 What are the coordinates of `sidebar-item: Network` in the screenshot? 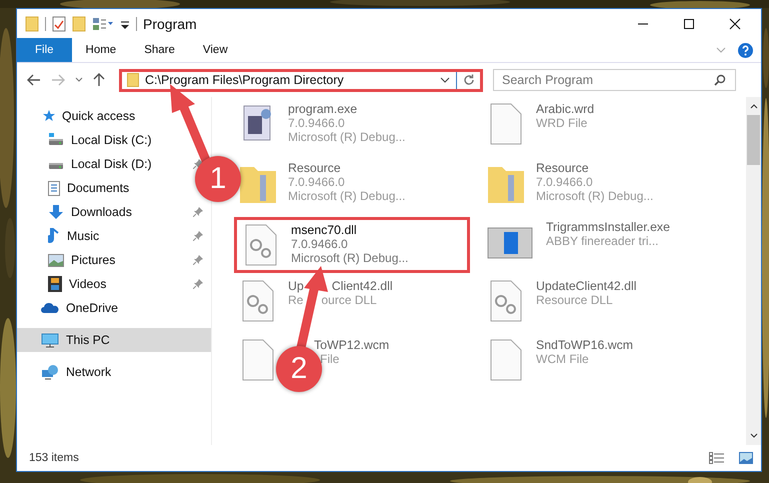 It's located at (114, 372).